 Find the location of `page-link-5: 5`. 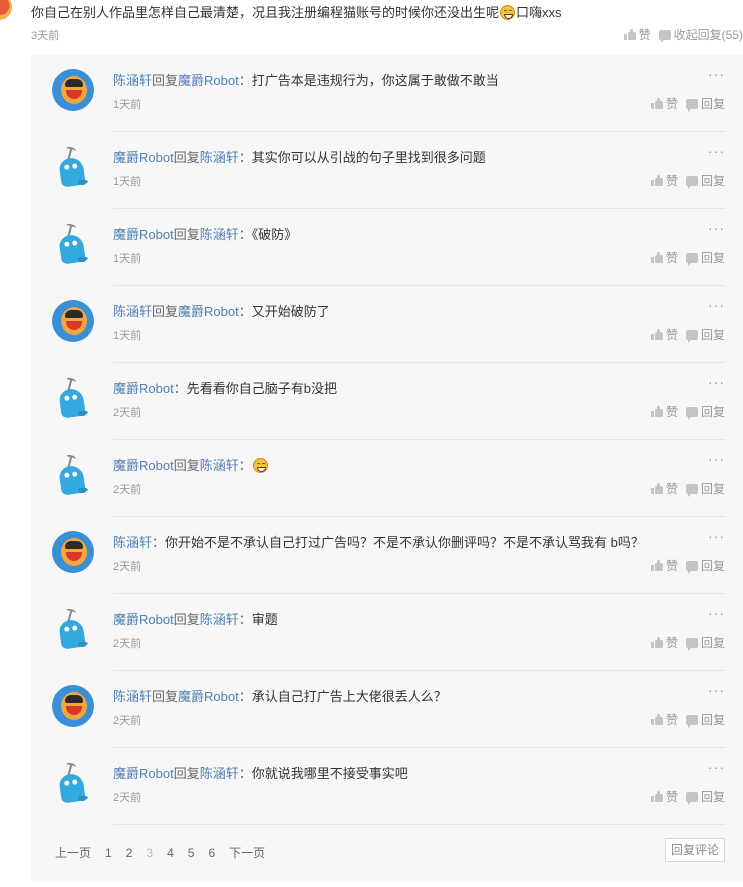

page-link-5: 5 is located at coordinates (191, 853).